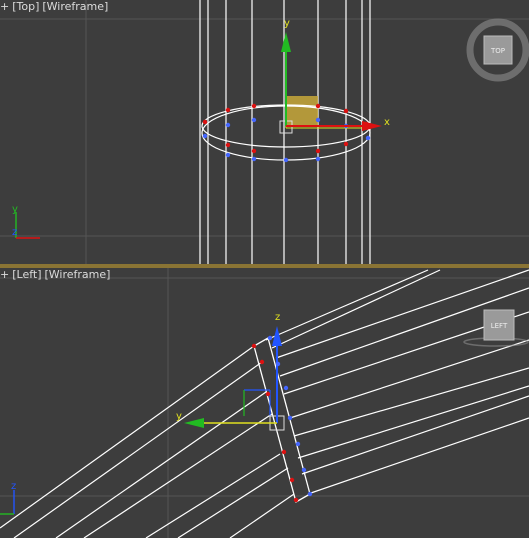  I want to click on gizmo-x-label: x, so click(387, 122).